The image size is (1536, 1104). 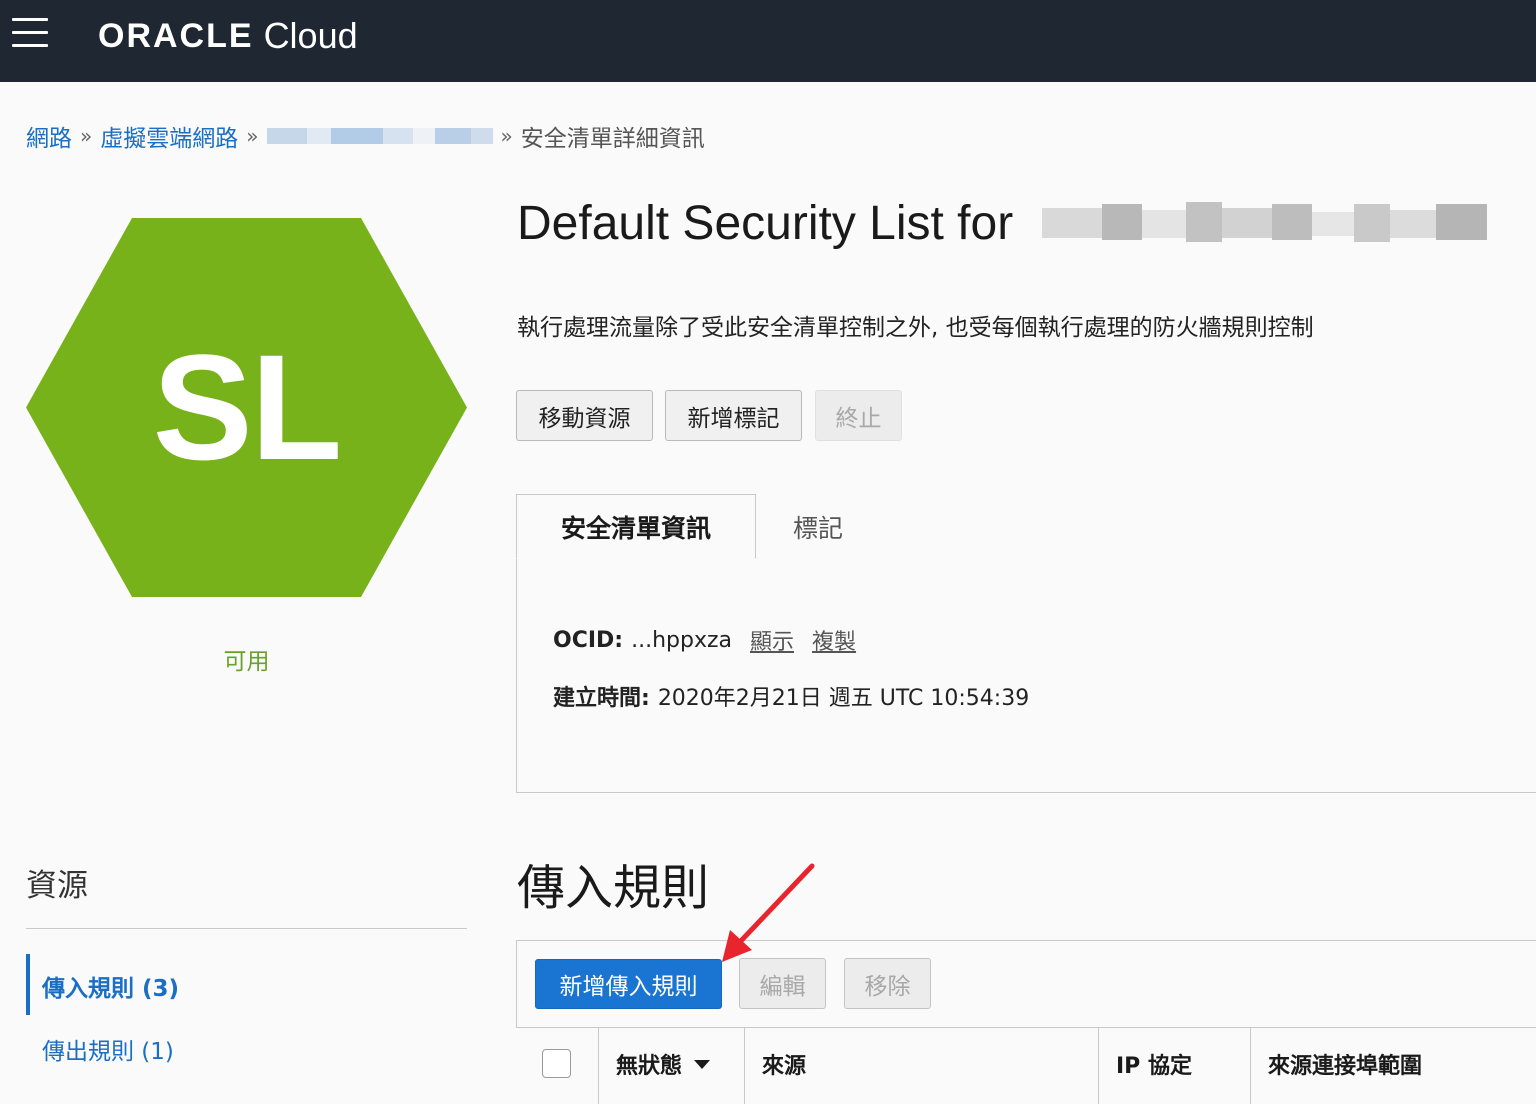 I want to click on page-description: 執行處理流量除了受此安全清單控制之外, 也受每個執行處理的防火牆規則控制, so click(x=915, y=328).